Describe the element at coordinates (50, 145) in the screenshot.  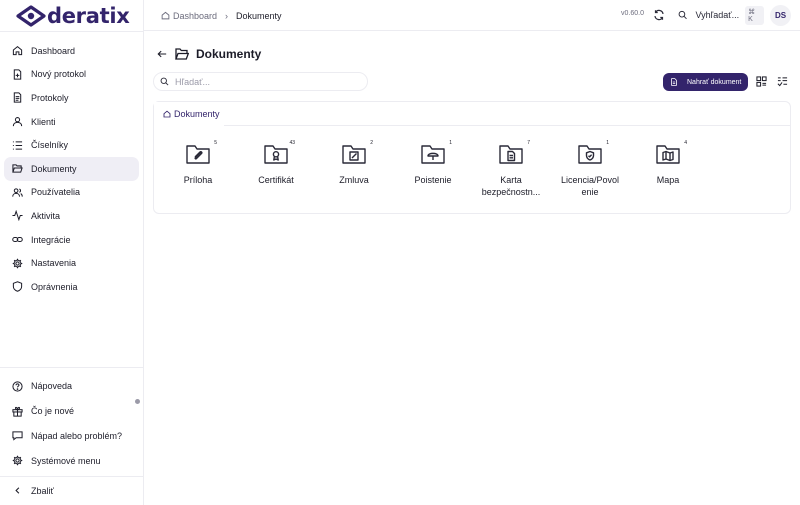
I see `sidebar-item-label: Číselníky` at that location.